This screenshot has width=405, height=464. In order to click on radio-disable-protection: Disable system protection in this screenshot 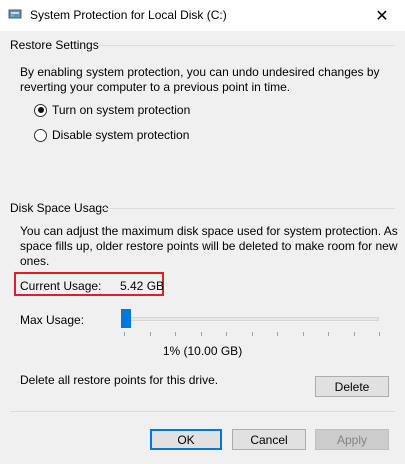, I will do `click(111, 135)`.